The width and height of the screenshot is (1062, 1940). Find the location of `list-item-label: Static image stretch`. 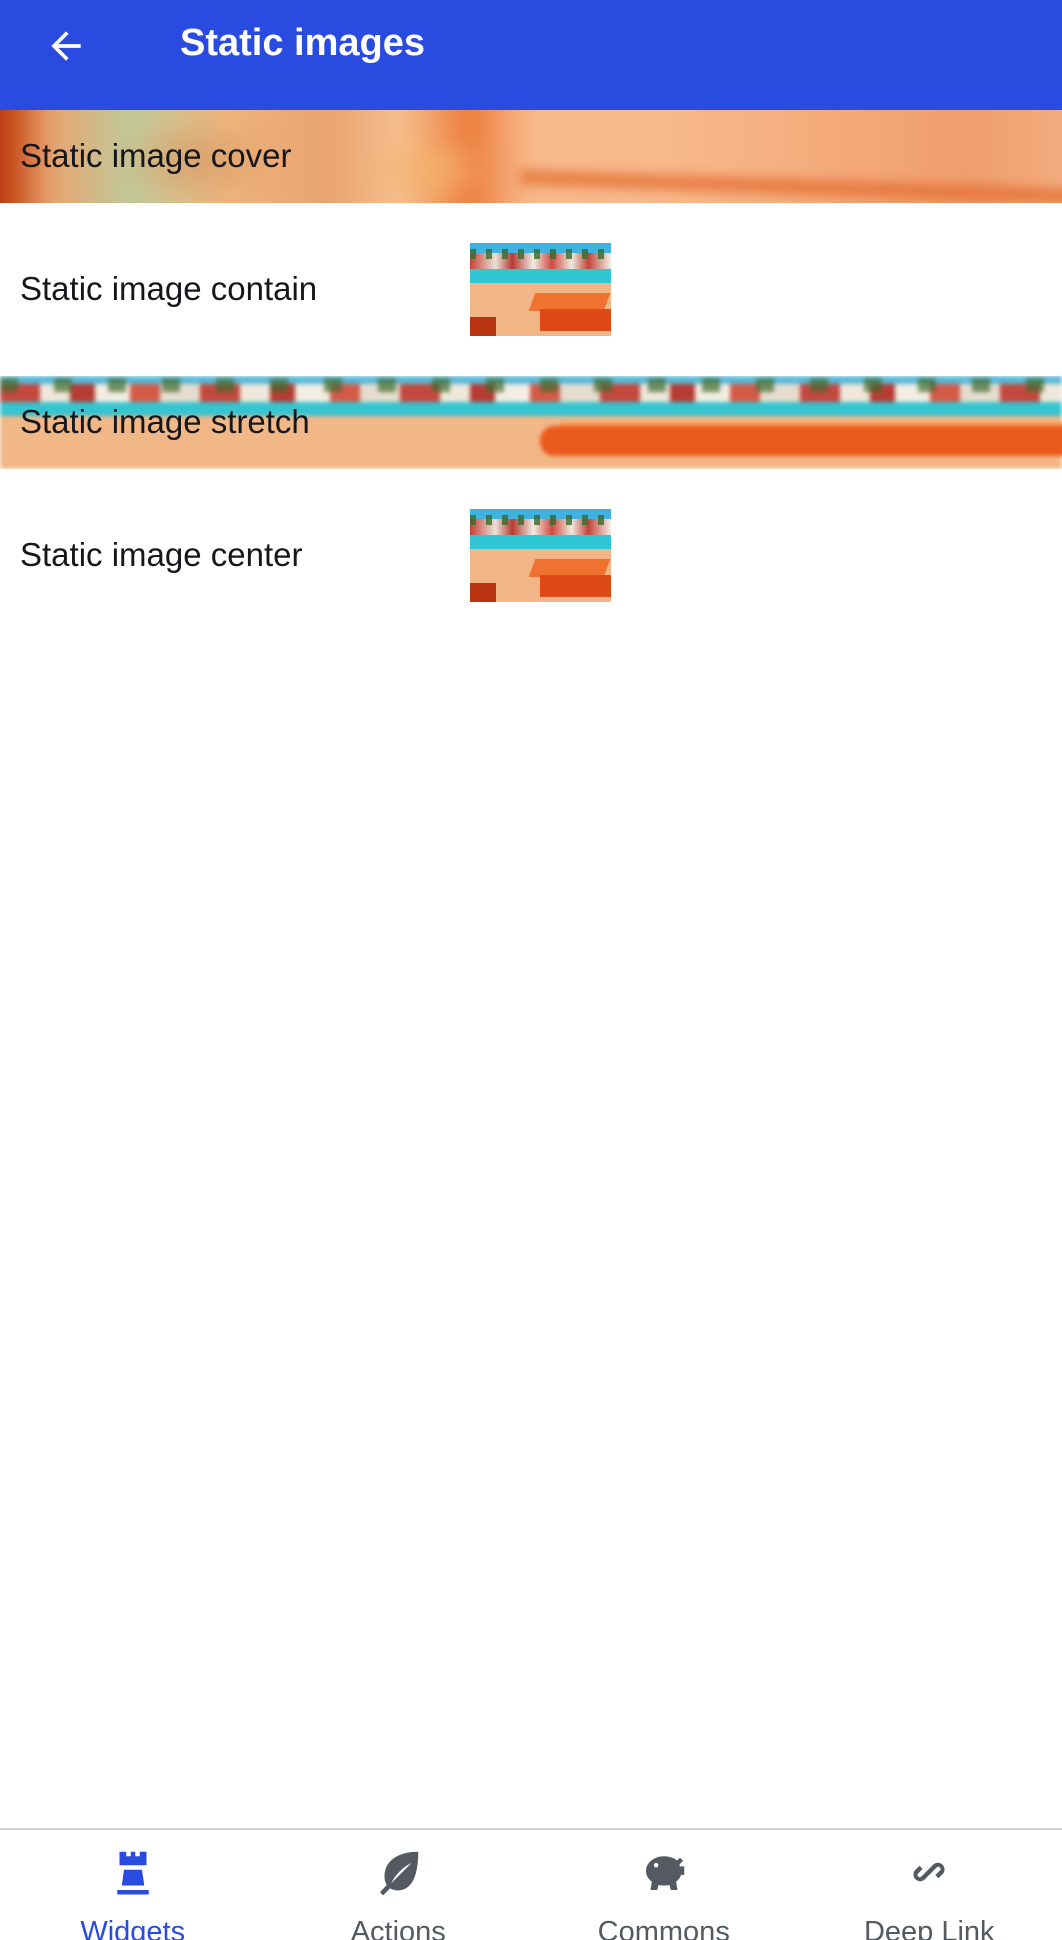

list-item-label: Static image stretch is located at coordinates (165, 421).